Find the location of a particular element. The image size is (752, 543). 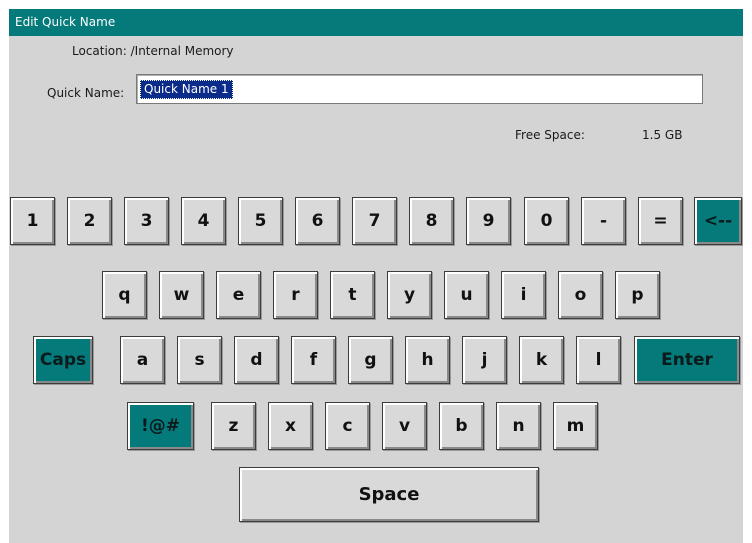

key-q: q is located at coordinates (124, 295).